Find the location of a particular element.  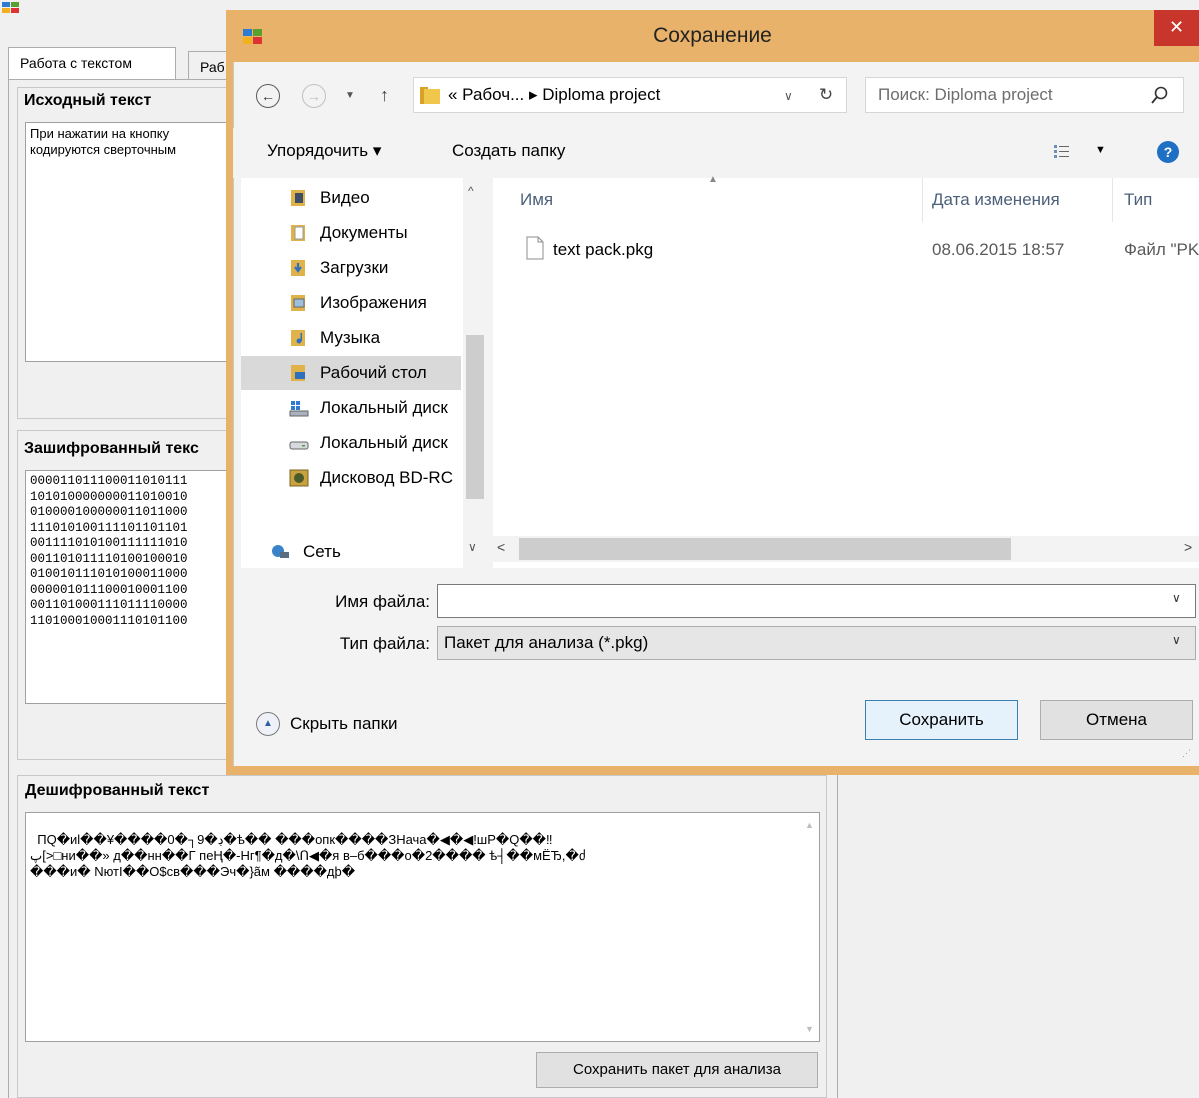

back-arrow-icon: ← is located at coordinates (268, 96).